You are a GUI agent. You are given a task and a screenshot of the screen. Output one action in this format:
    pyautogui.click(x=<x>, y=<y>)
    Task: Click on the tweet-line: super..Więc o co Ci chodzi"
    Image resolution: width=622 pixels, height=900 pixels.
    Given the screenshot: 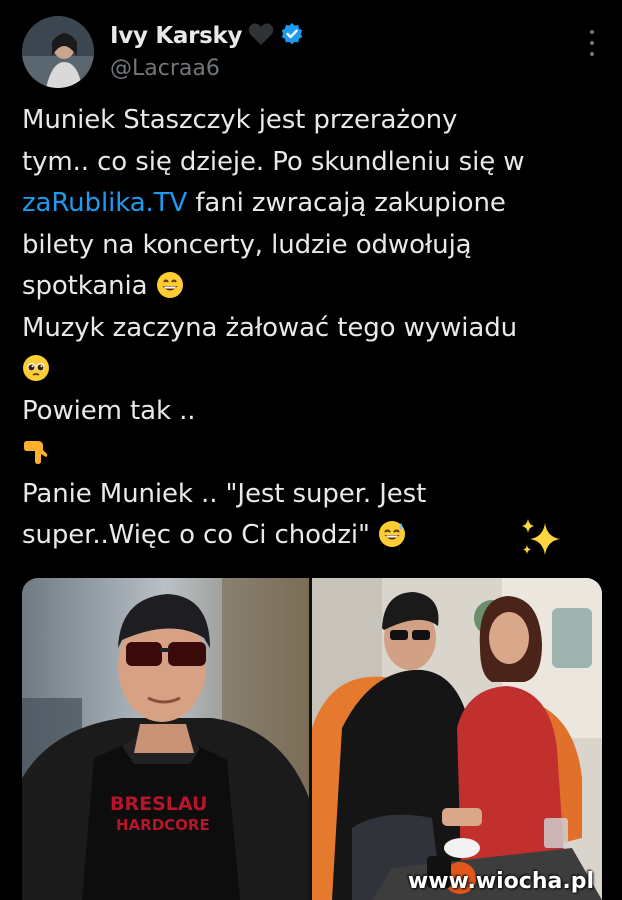 What is the action you would take?
    pyautogui.click(x=312, y=536)
    